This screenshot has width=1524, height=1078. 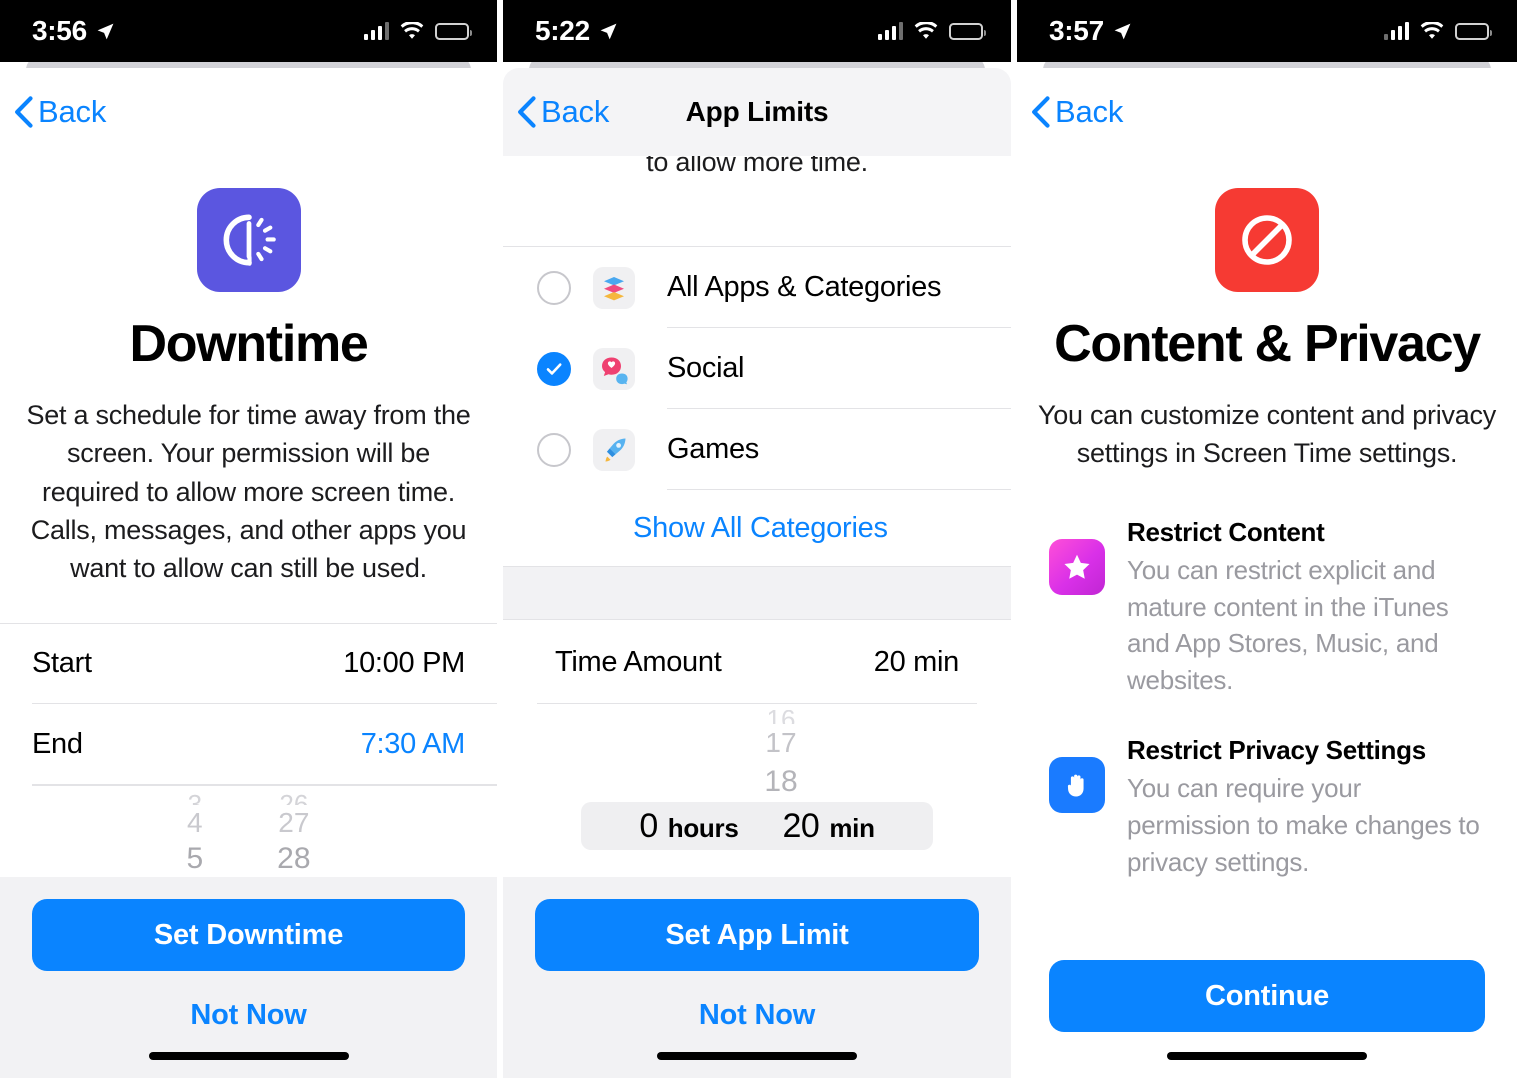 What do you see at coordinates (757, 826) in the screenshot?
I see `picker-selection-band: 0 hours 20 min` at bounding box center [757, 826].